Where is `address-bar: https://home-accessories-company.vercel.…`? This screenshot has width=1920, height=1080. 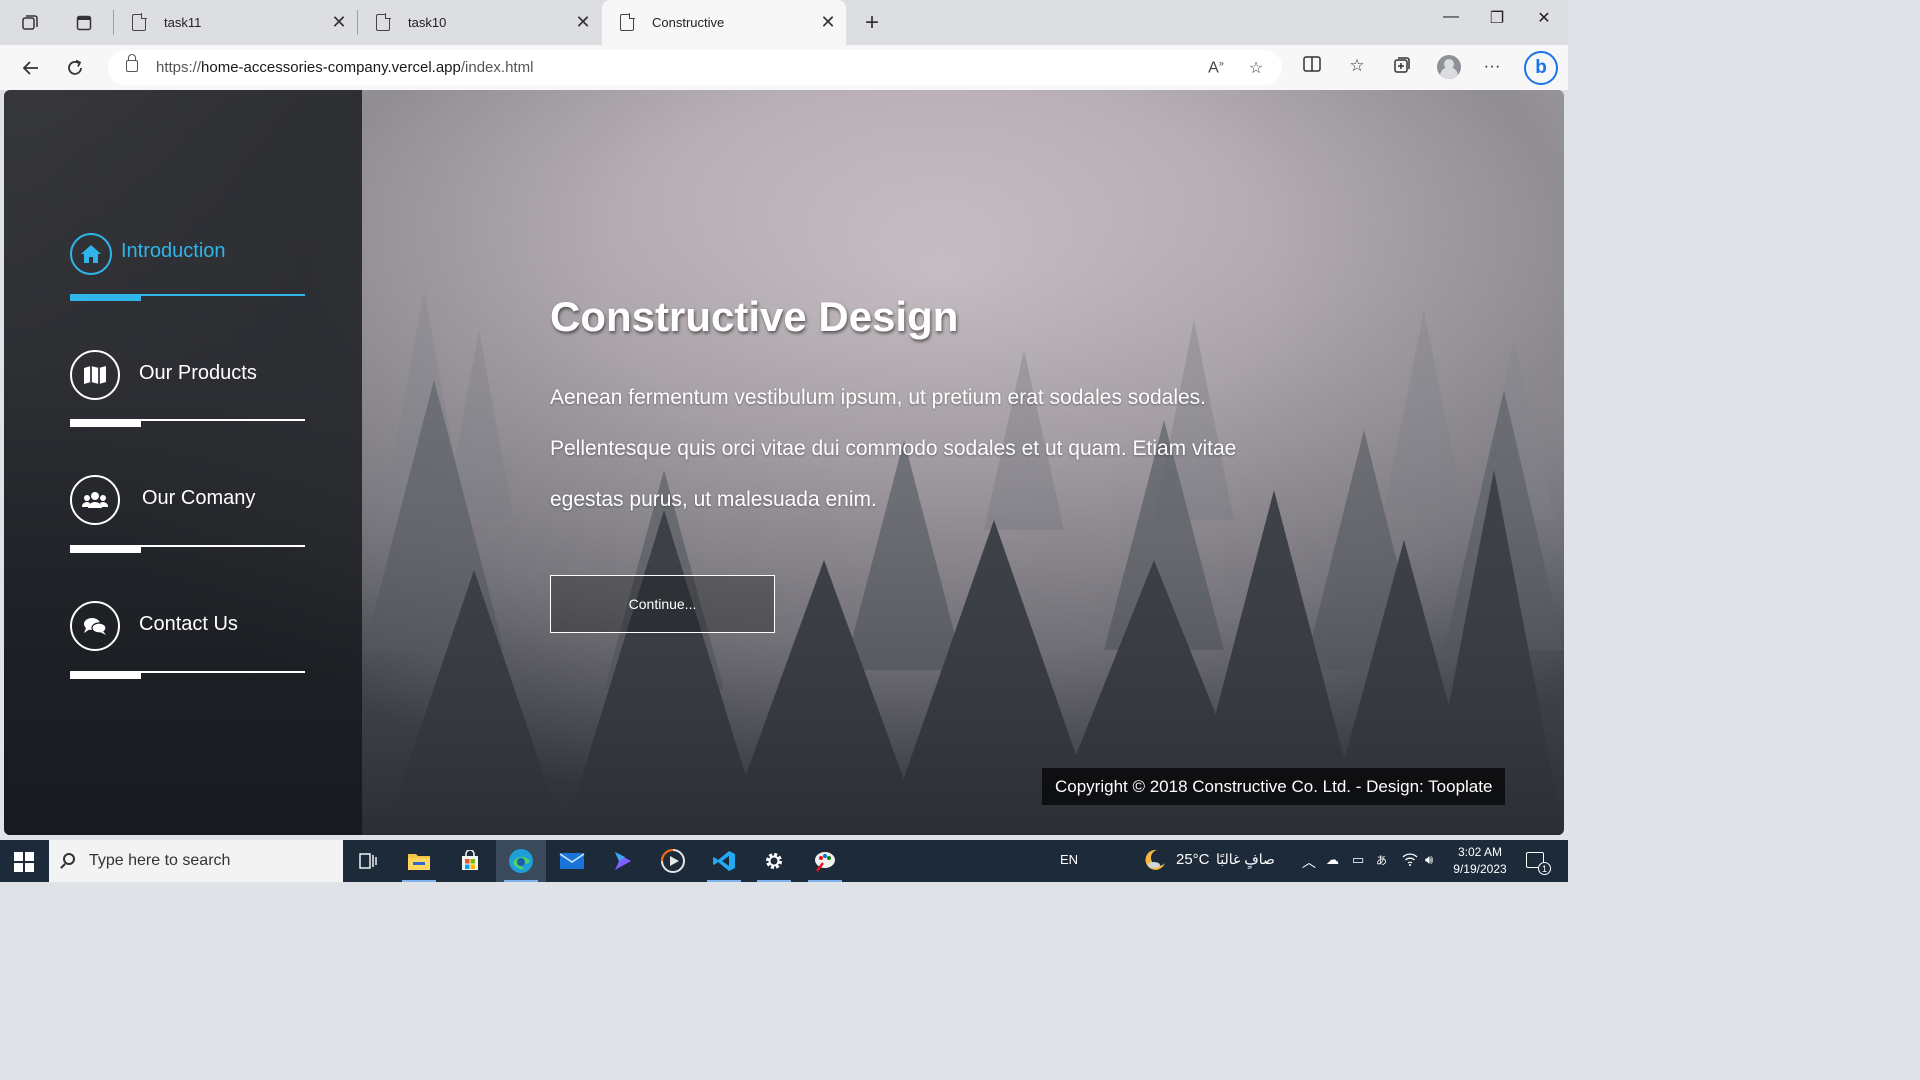
address-bar: https://home-accessories-company.vercel.… is located at coordinates (695, 67).